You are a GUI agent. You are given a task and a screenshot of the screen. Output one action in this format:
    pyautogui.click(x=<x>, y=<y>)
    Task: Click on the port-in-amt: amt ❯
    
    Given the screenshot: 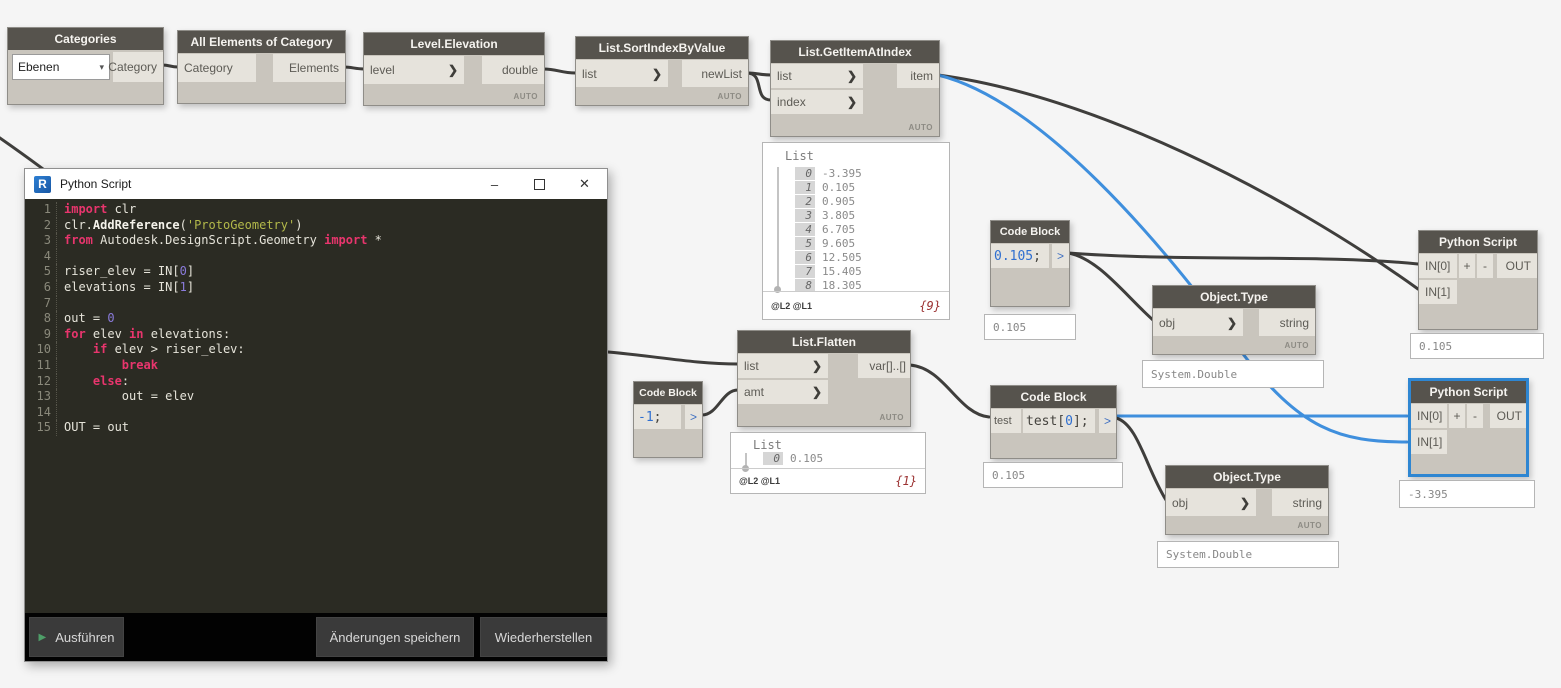 What is the action you would take?
    pyautogui.click(x=783, y=392)
    